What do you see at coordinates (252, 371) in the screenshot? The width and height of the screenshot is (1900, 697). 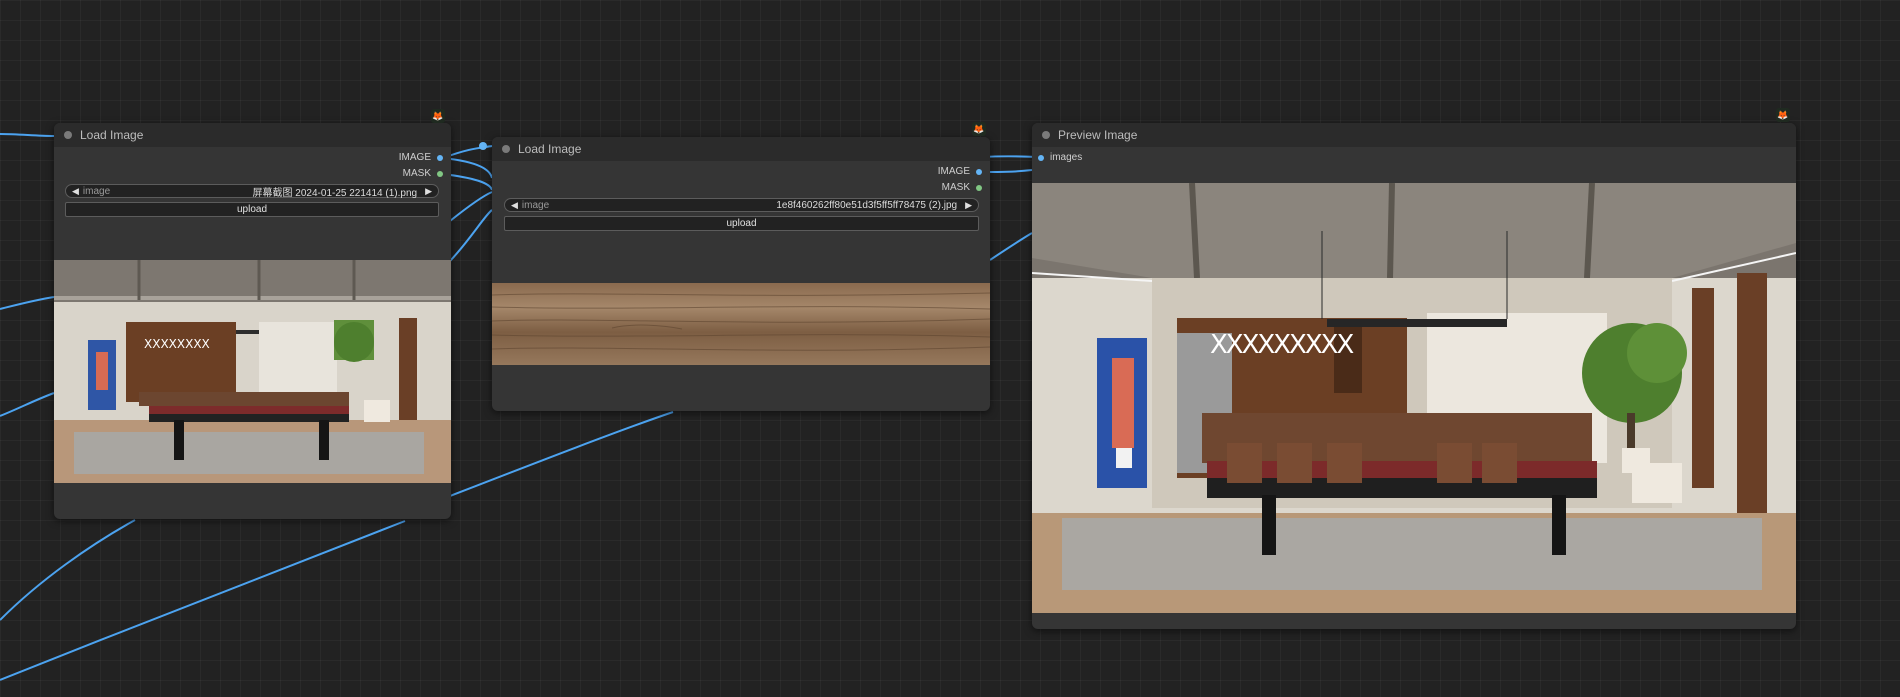 I see `image-preview: XXXXXXXX` at bounding box center [252, 371].